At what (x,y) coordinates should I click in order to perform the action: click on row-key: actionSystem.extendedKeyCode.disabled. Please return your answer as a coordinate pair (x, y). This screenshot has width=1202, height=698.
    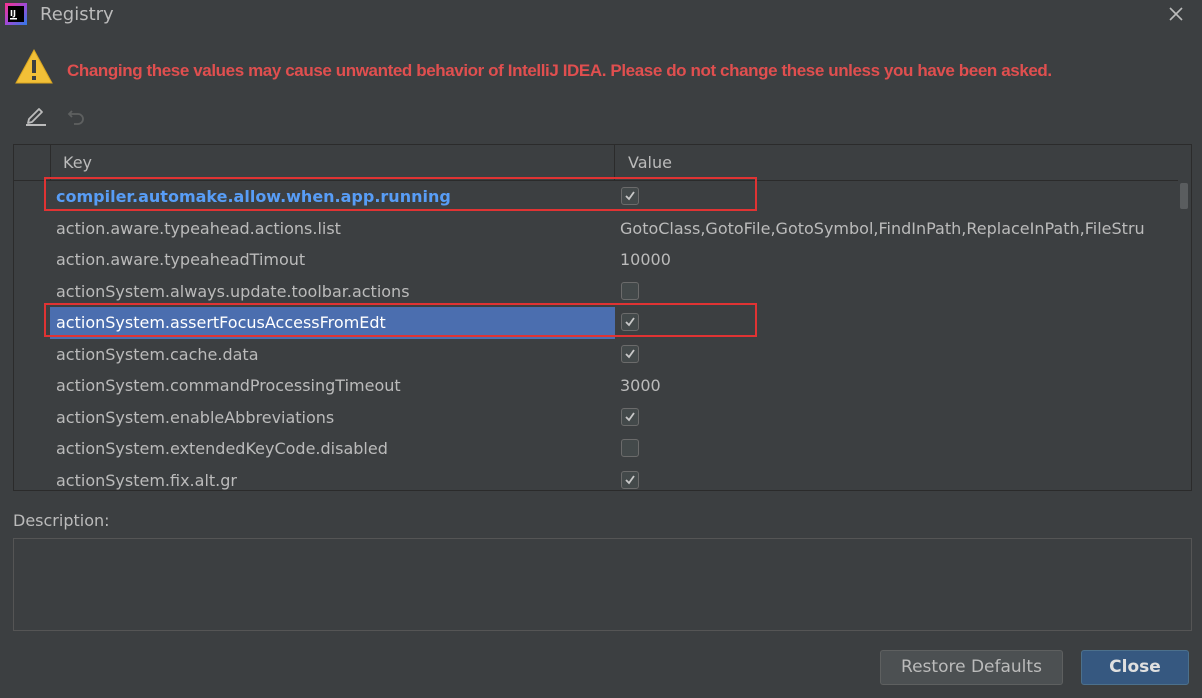
    Looking at the image, I should click on (222, 448).